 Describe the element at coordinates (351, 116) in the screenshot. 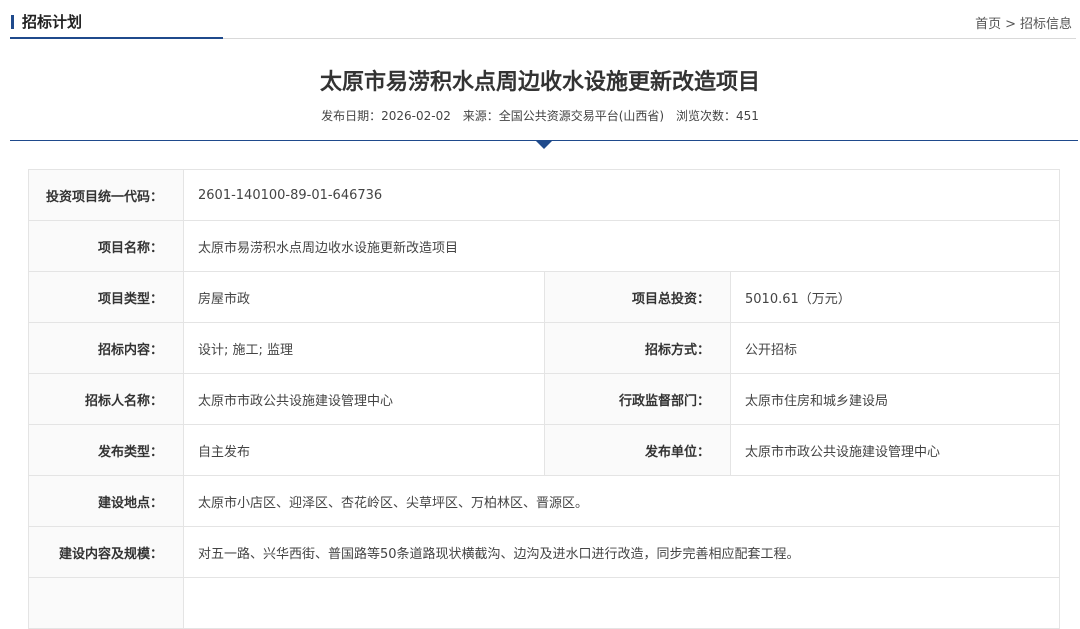

I see `publish-date-label: 发布日期：` at that location.